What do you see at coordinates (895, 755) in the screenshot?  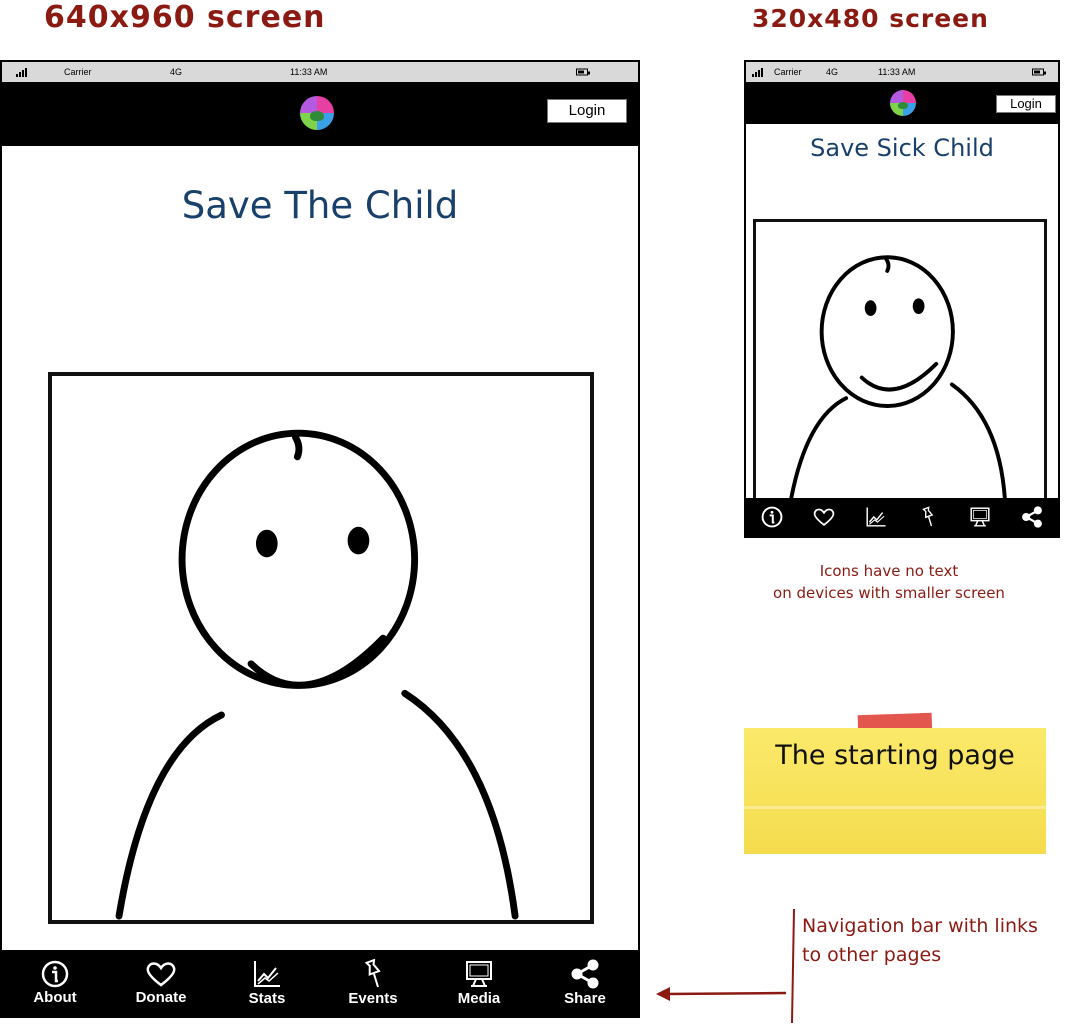 I see `sticky-note-text: The starting page` at bounding box center [895, 755].